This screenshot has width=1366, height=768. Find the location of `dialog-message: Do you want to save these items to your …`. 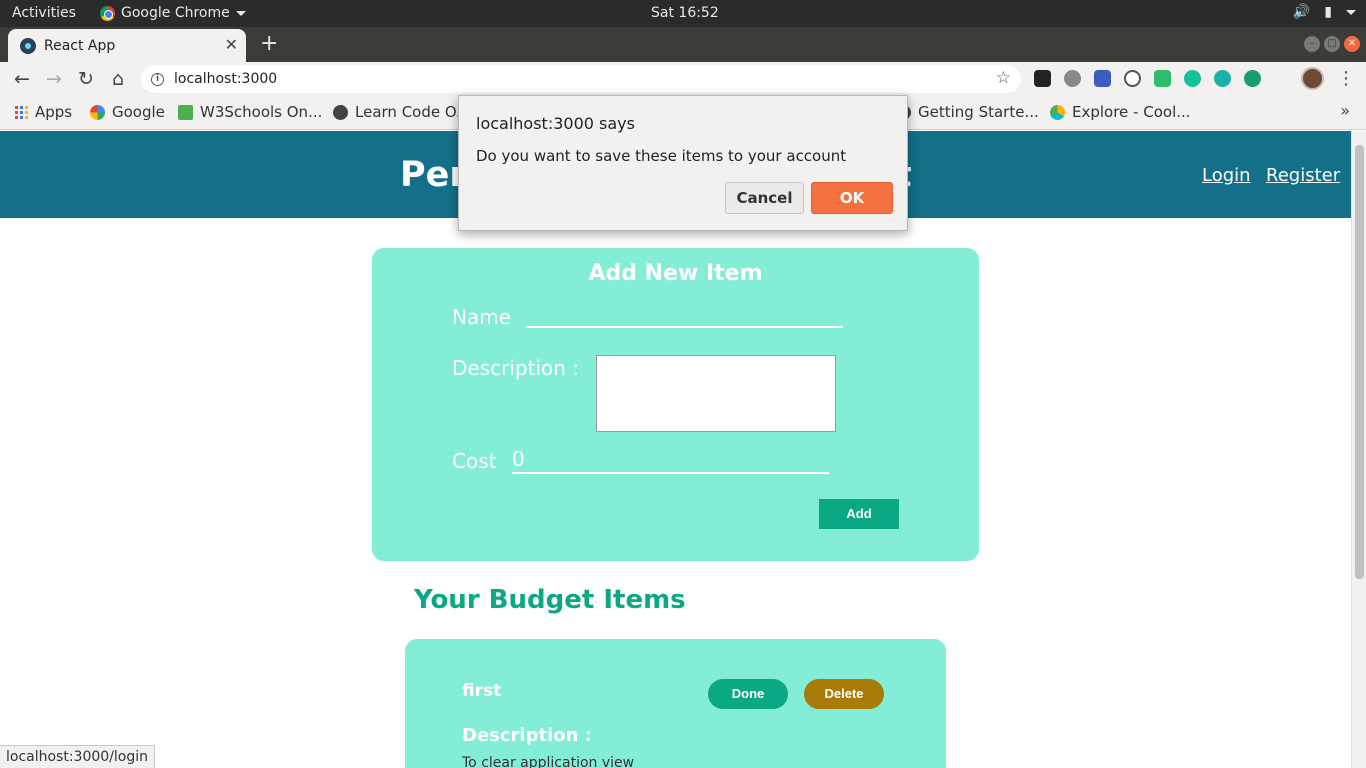

dialog-message: Do you want to save these items to your … is located at coordinates (661, 156).